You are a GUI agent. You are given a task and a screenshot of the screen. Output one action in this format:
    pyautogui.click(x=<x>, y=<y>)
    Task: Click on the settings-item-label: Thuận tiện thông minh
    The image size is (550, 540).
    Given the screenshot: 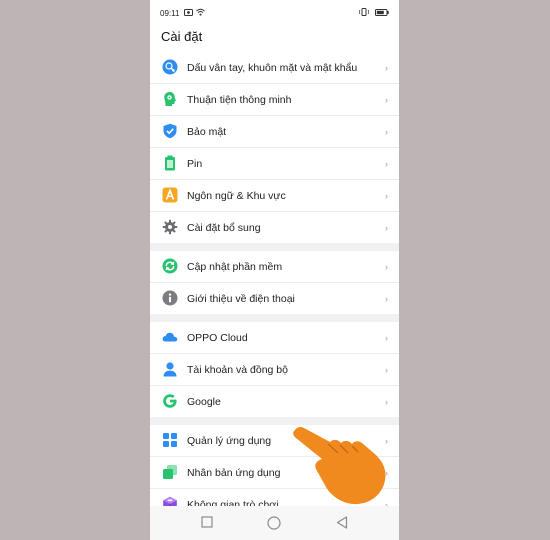 What is the action you would take?
    pyautogui.click(x=239, y=99)
    